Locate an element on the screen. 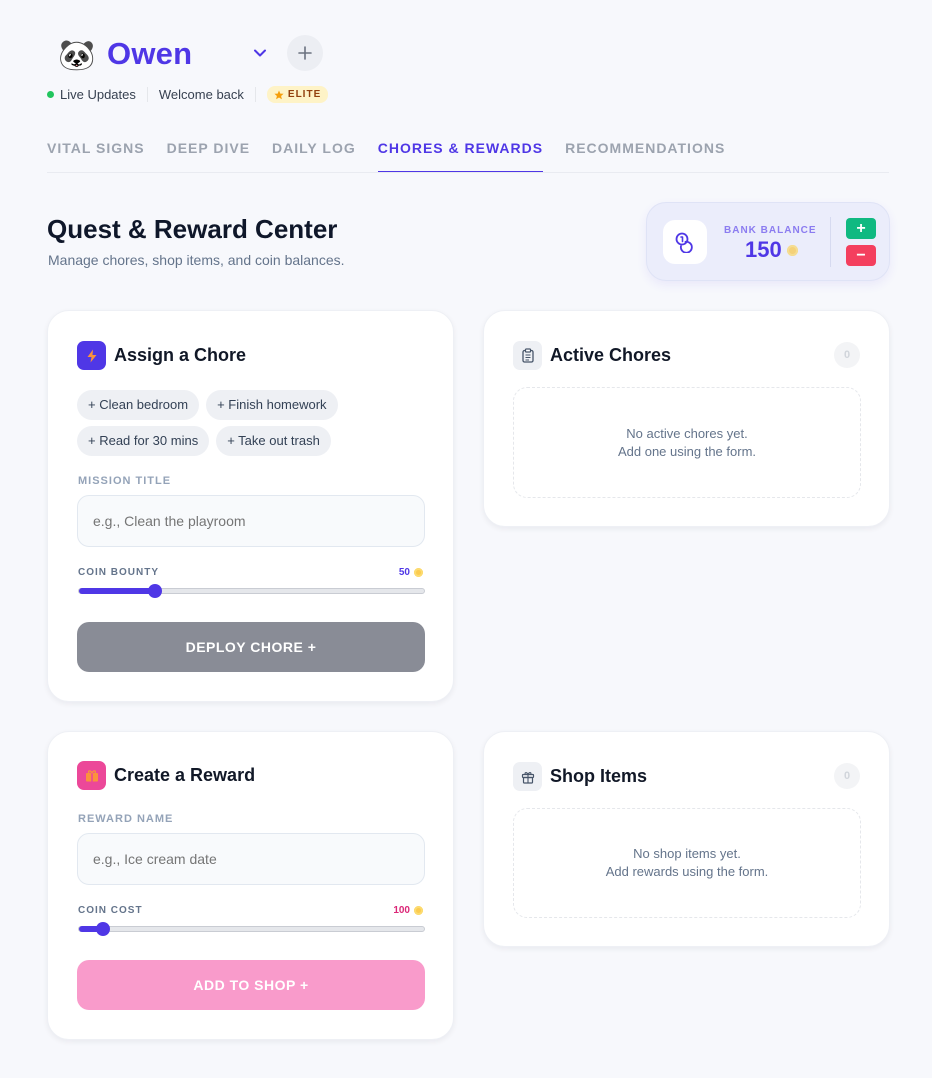  status-badge: ELITE is located at coordinates (297, 94).